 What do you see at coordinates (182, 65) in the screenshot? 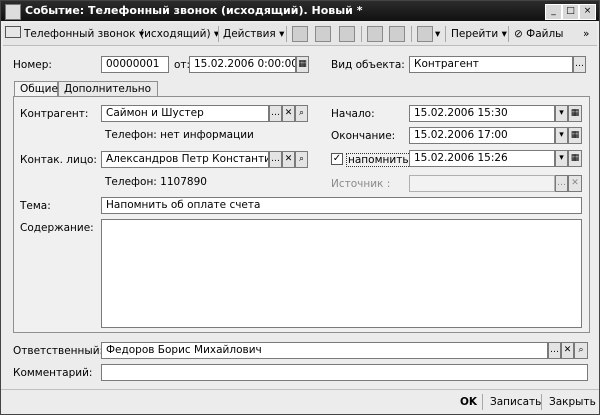
I see `date-from-label: от:` at bounding box center [182, 65].